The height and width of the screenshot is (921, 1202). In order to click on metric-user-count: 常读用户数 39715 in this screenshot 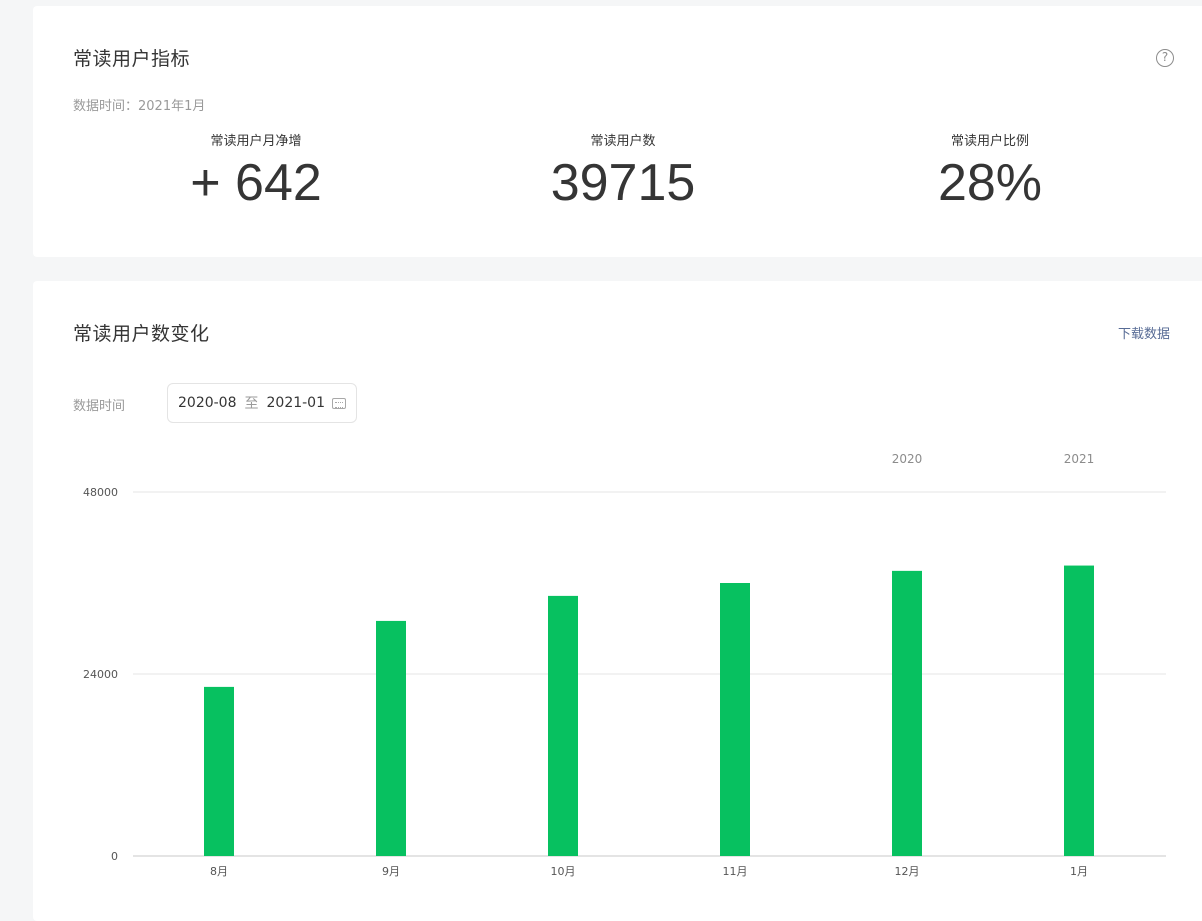, I will do `click(623, 171)`.